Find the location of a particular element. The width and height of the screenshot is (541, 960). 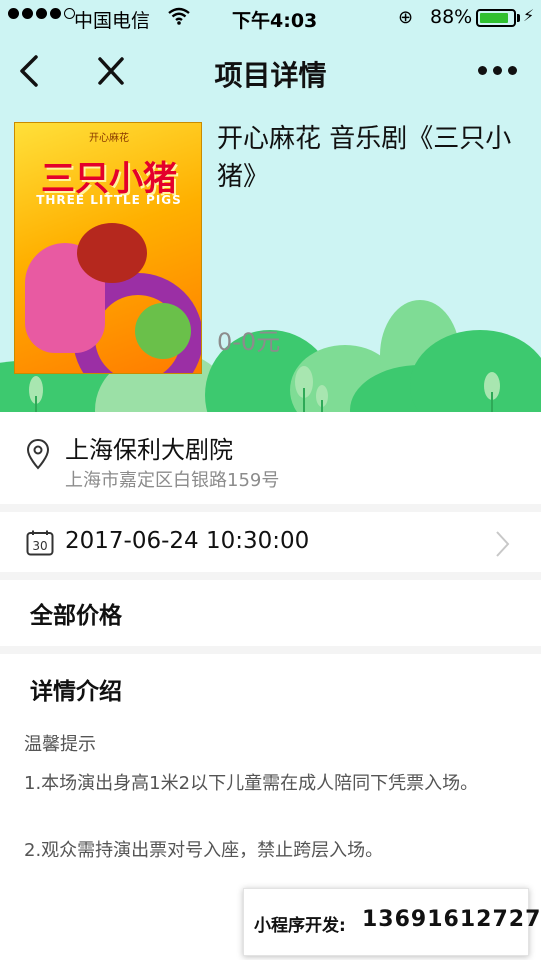

status-bar: 中国电信 下午4:03 ⊕ 88% ⚡ is located at coordinates (270, 18).